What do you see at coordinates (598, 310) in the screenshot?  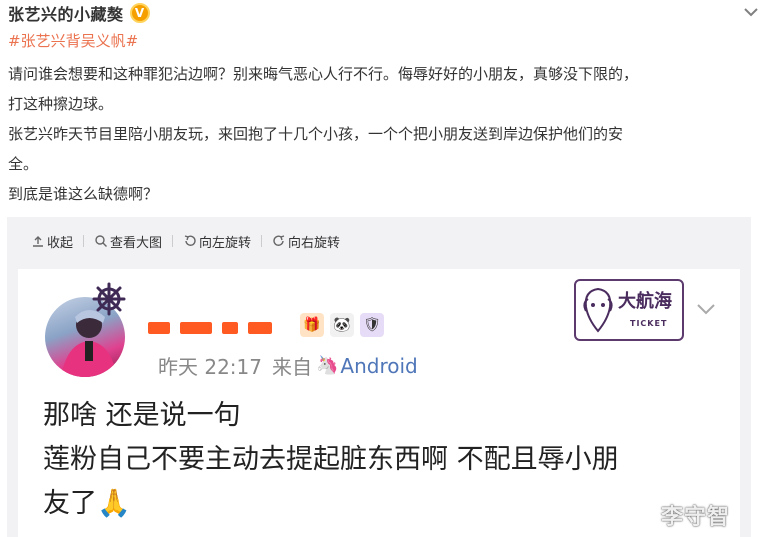 I see `ram-head-icon` at bounding box center [598, 310].